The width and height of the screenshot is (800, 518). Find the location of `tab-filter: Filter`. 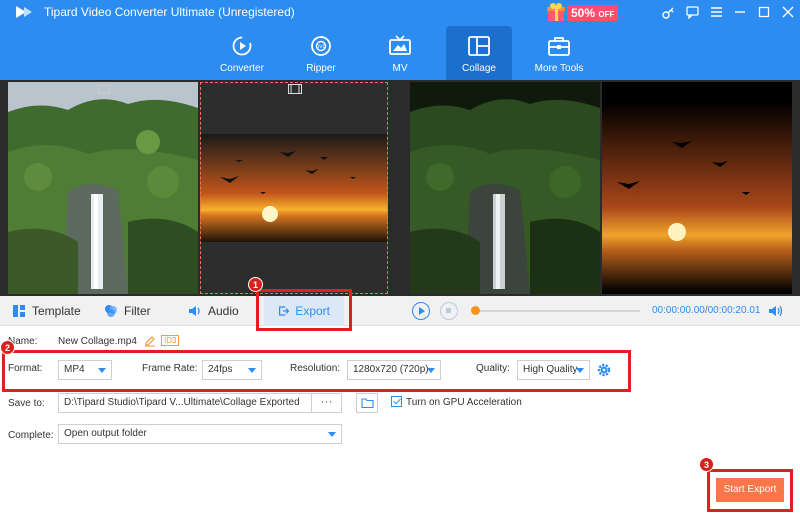

tab-filter: Filter is located at coordinates (127, 311).